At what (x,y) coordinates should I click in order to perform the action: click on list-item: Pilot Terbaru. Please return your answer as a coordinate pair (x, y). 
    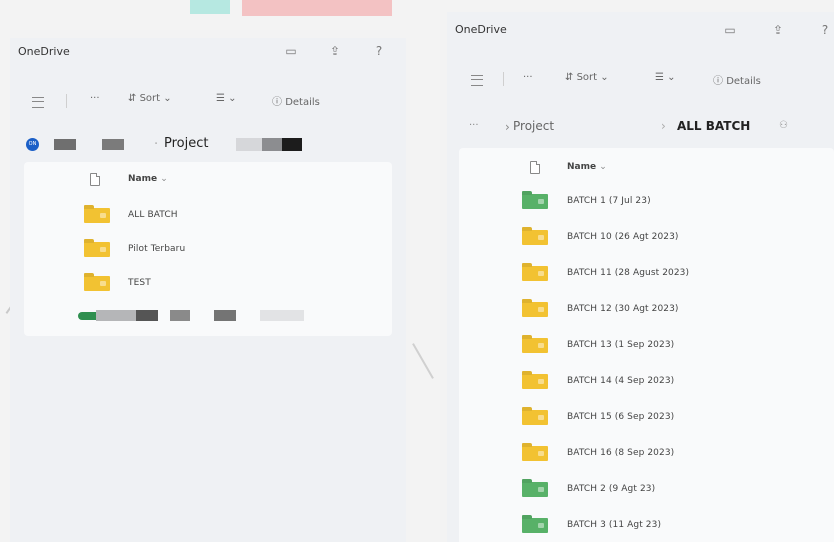
    Looking at the image, I should click on (208, 249).